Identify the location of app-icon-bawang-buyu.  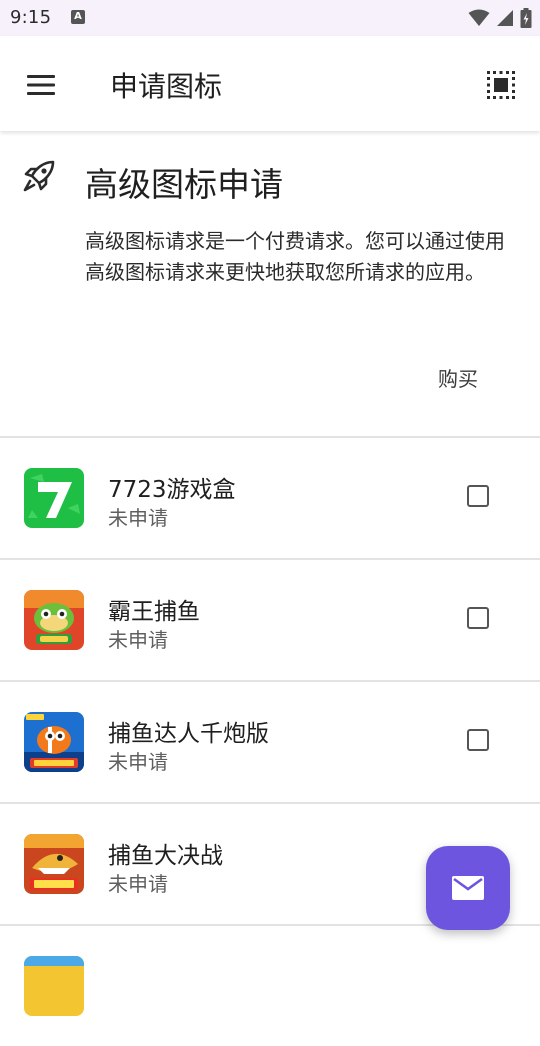
(54, 620).